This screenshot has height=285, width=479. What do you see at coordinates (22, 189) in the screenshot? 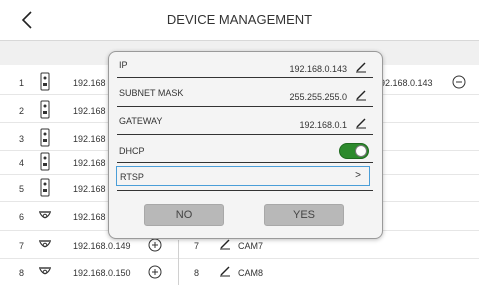
I see `row-number: 5` at bounding box center [22, 189].